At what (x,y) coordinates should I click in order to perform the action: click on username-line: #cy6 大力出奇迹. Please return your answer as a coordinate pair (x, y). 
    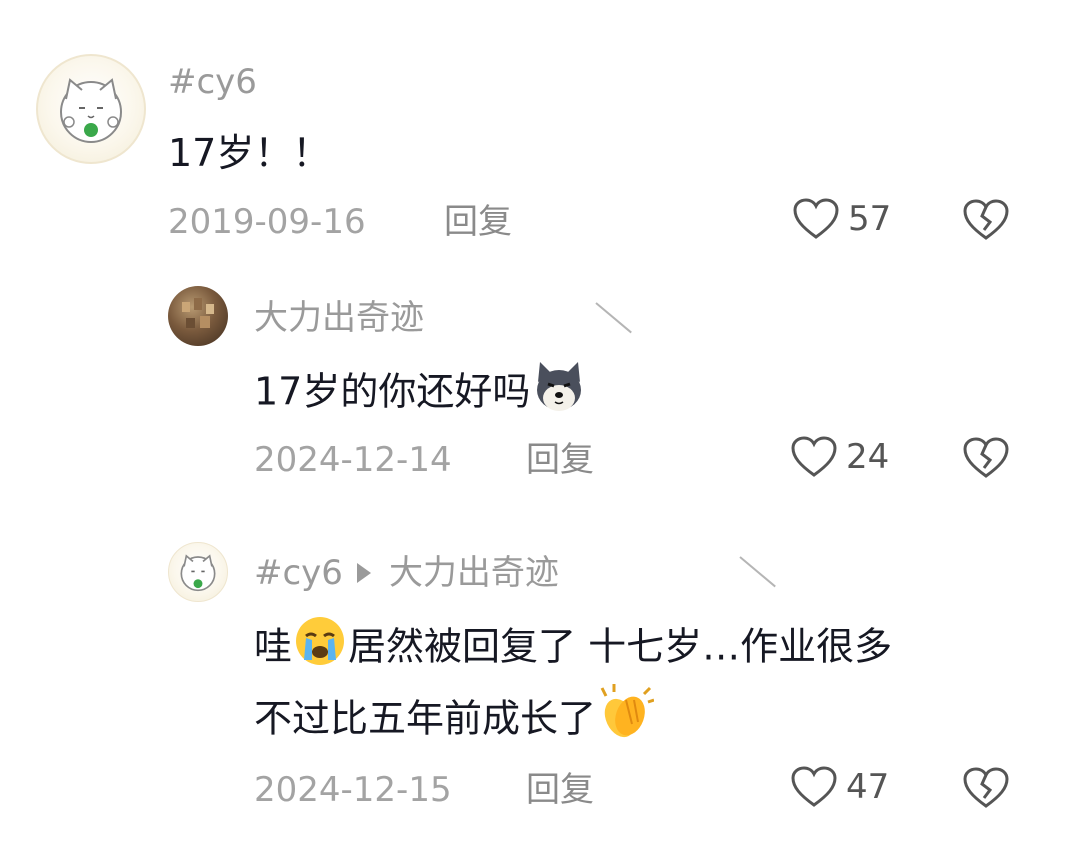
    Looking at the image, I should click on (406, 573).